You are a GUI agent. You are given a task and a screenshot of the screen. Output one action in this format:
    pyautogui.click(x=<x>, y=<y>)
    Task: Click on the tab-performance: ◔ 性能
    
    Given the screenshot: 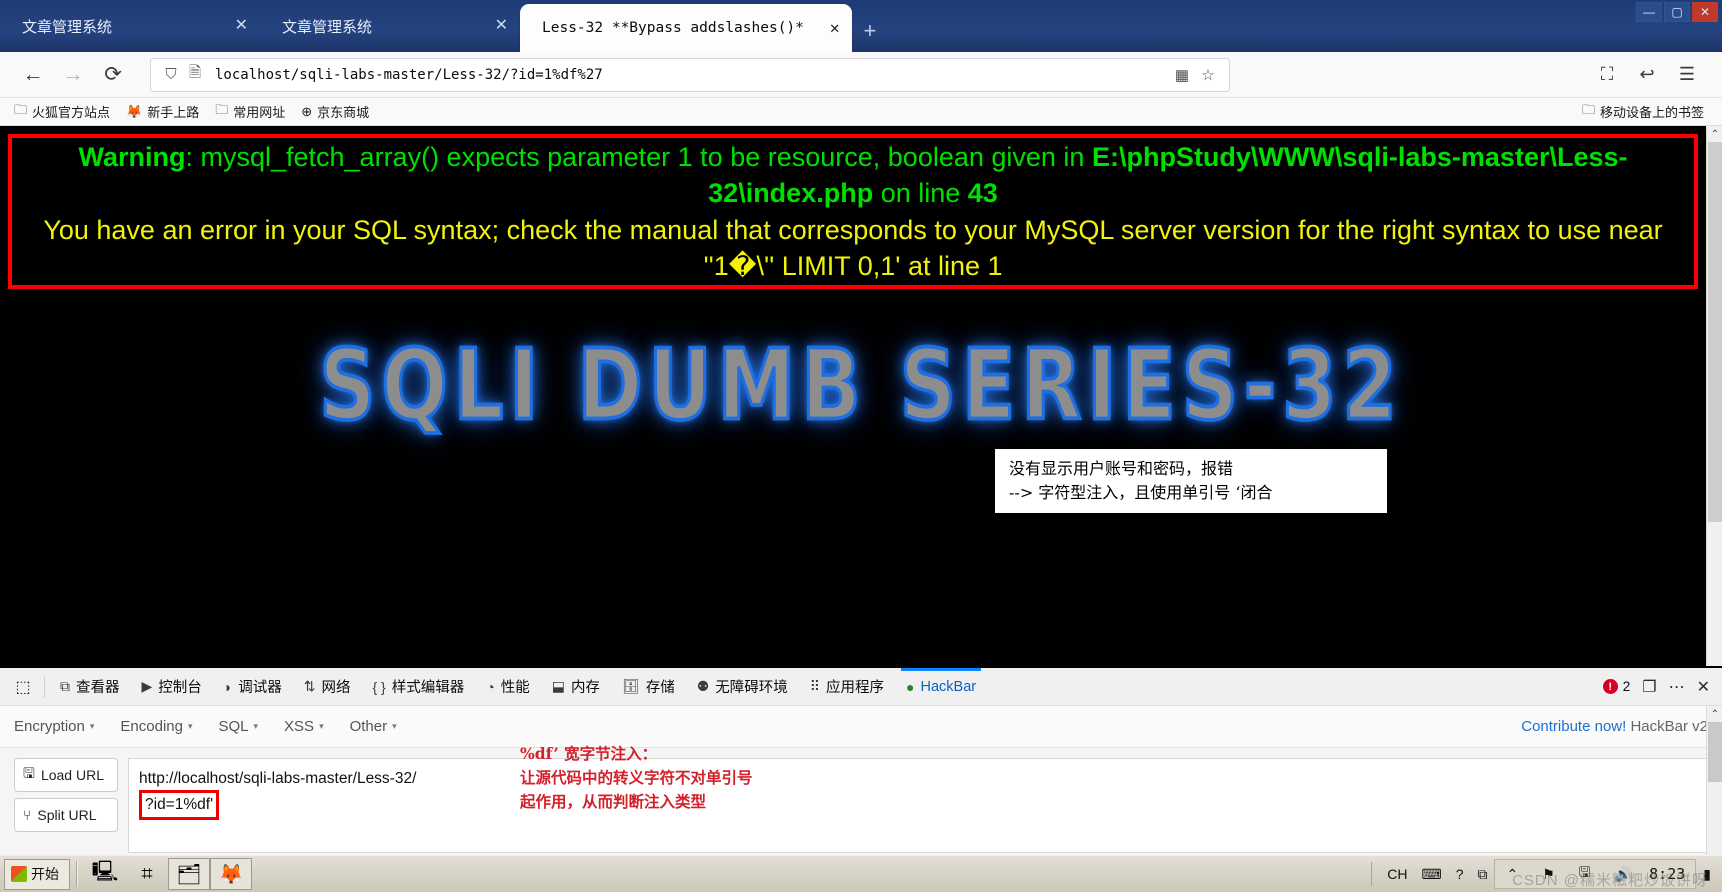 What is the action you would take?
    pyautogui.click(x=507, y=687)
    